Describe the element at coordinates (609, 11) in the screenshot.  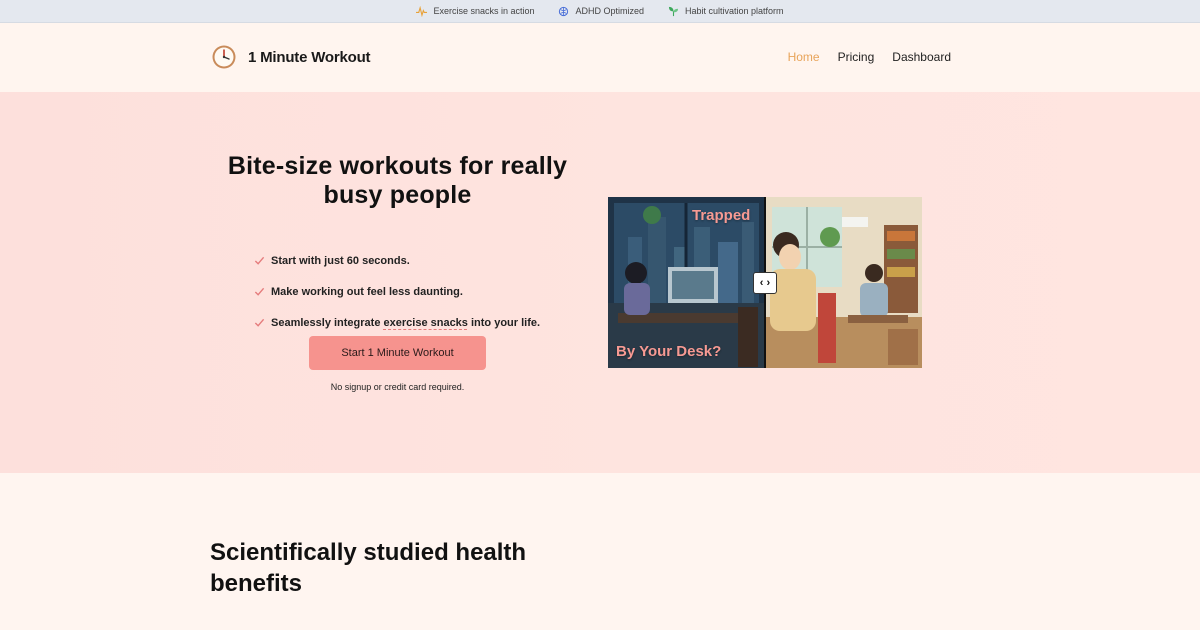
I see `announcement-label: ADHD Optimized` at that location.